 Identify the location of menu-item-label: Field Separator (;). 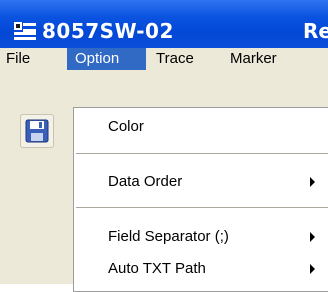
(168, 236).